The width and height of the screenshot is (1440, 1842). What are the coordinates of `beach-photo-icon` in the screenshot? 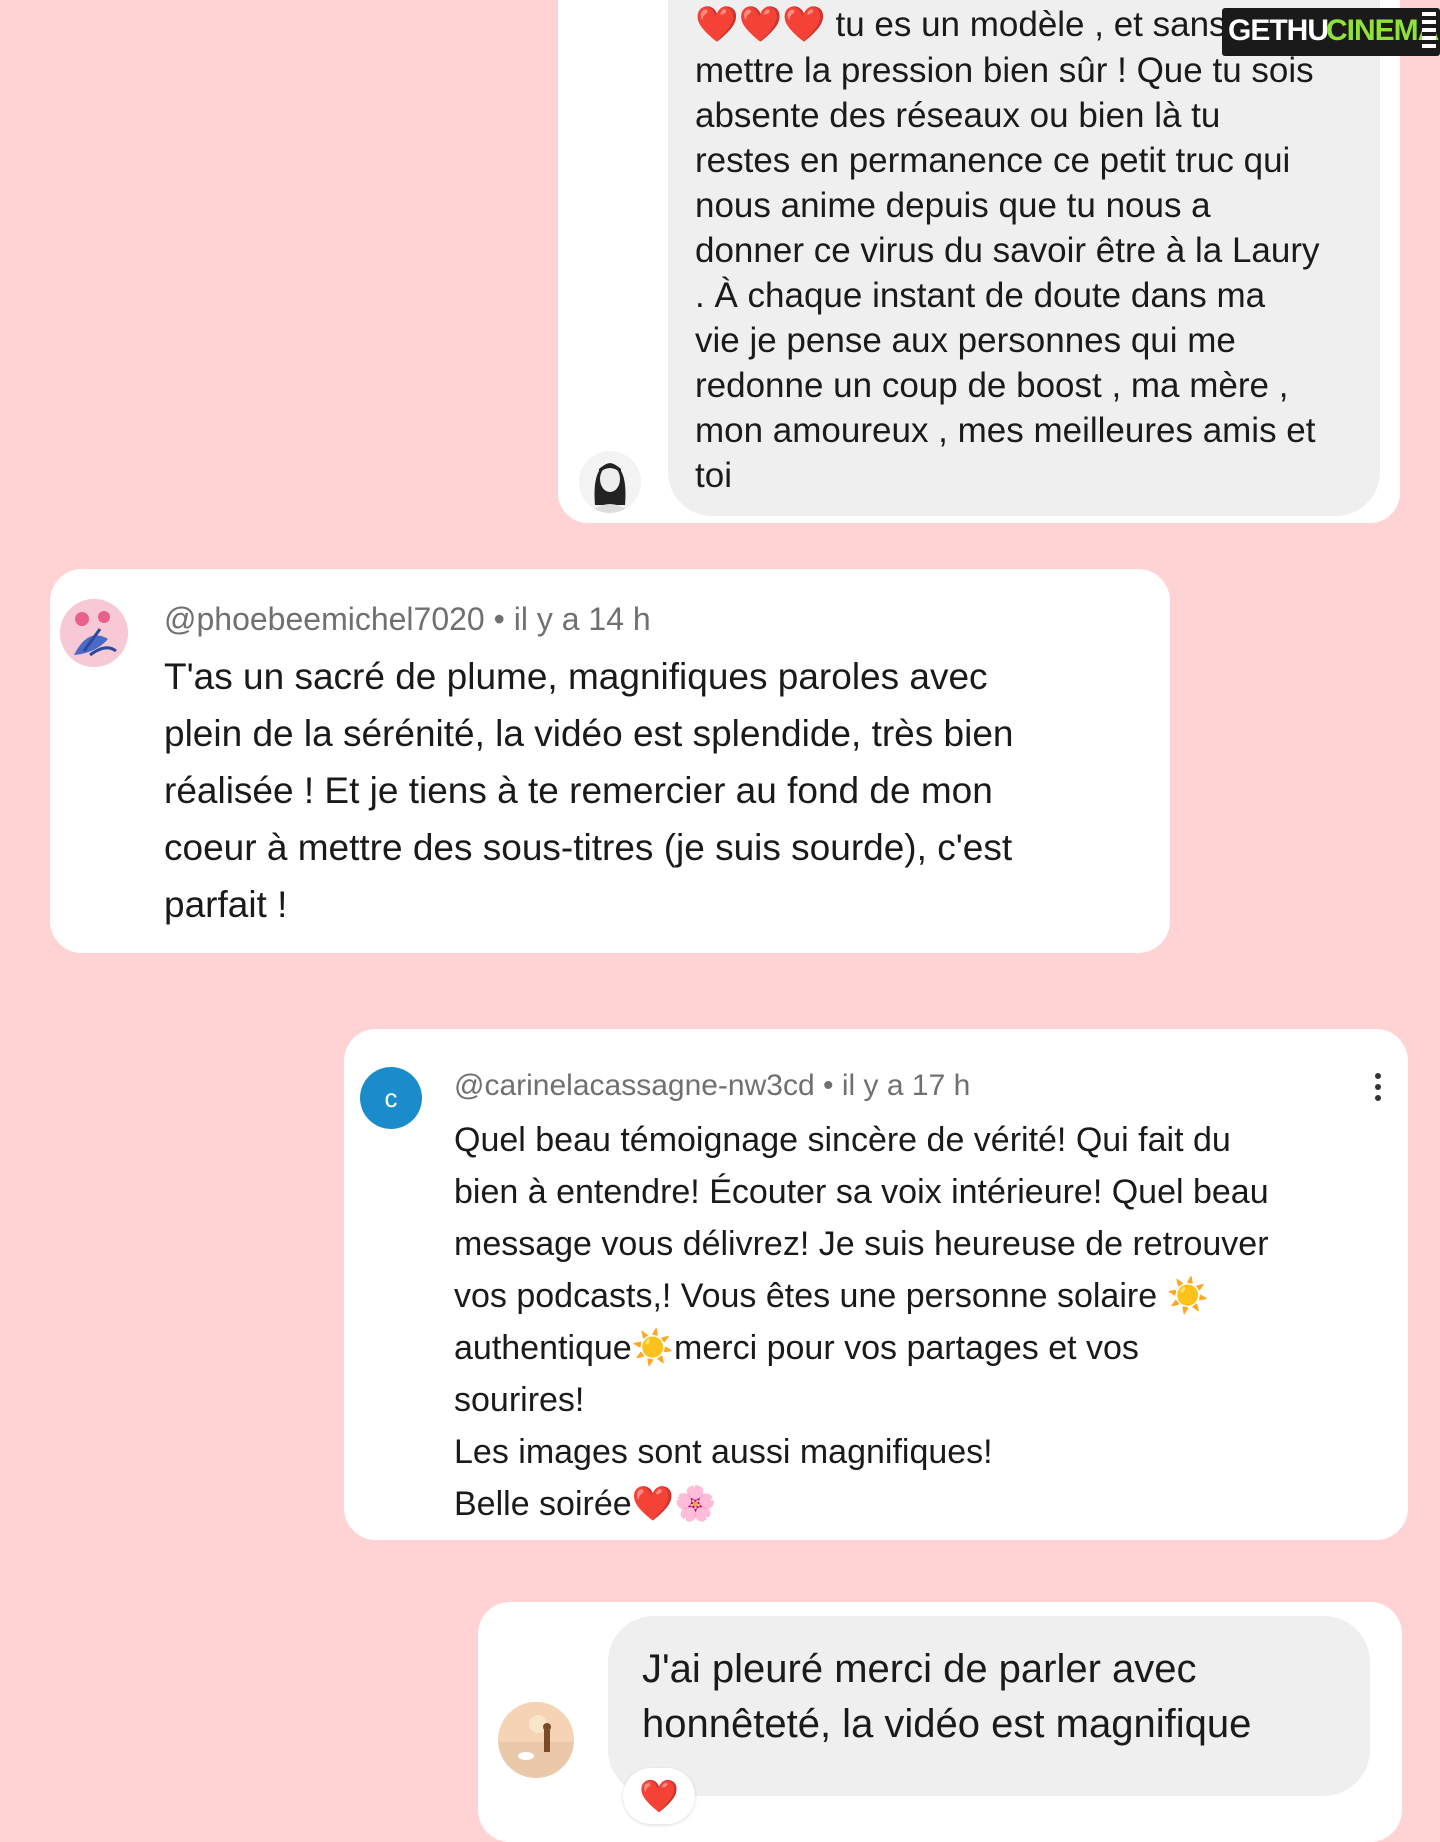 It's located at (536, 1740).